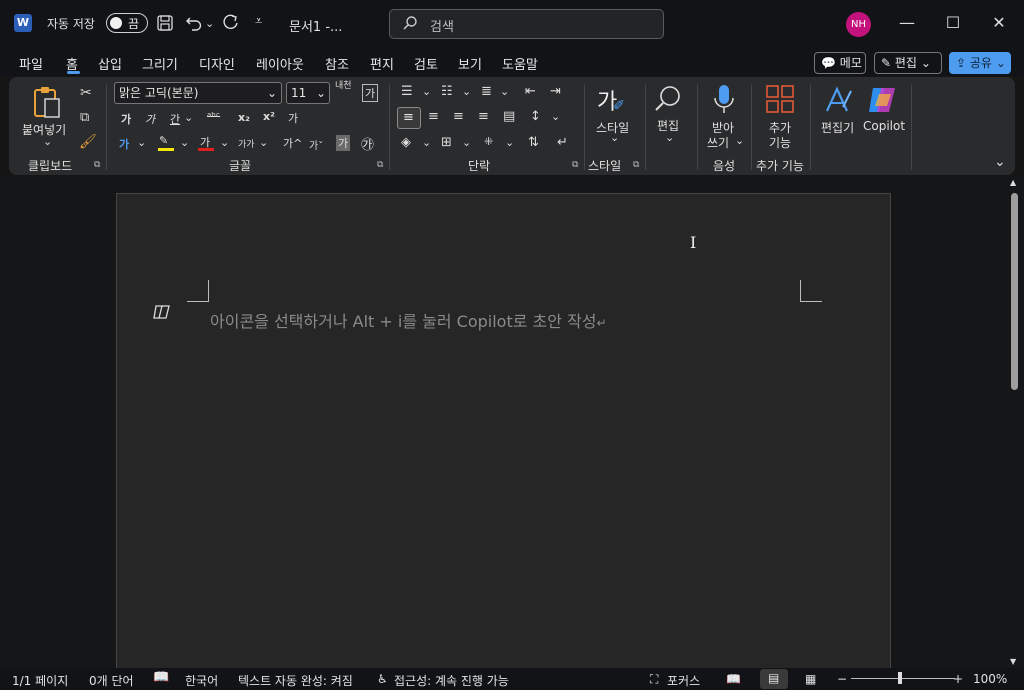 The width and height of the screenshot is (1024, 690). I want to click on zoom-slider-thumb, so click(900, 678).